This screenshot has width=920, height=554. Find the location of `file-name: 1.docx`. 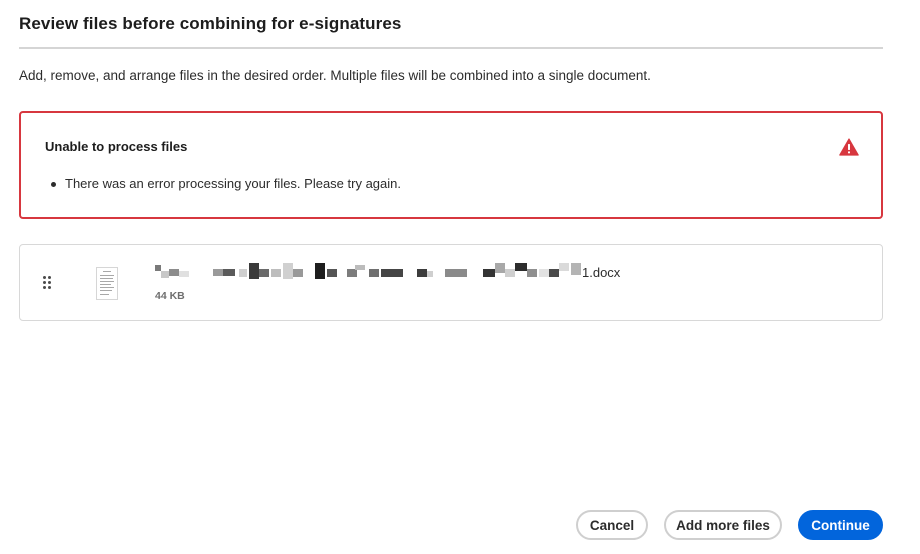

file-name: 1.docx is located at coordinates (387, 272).